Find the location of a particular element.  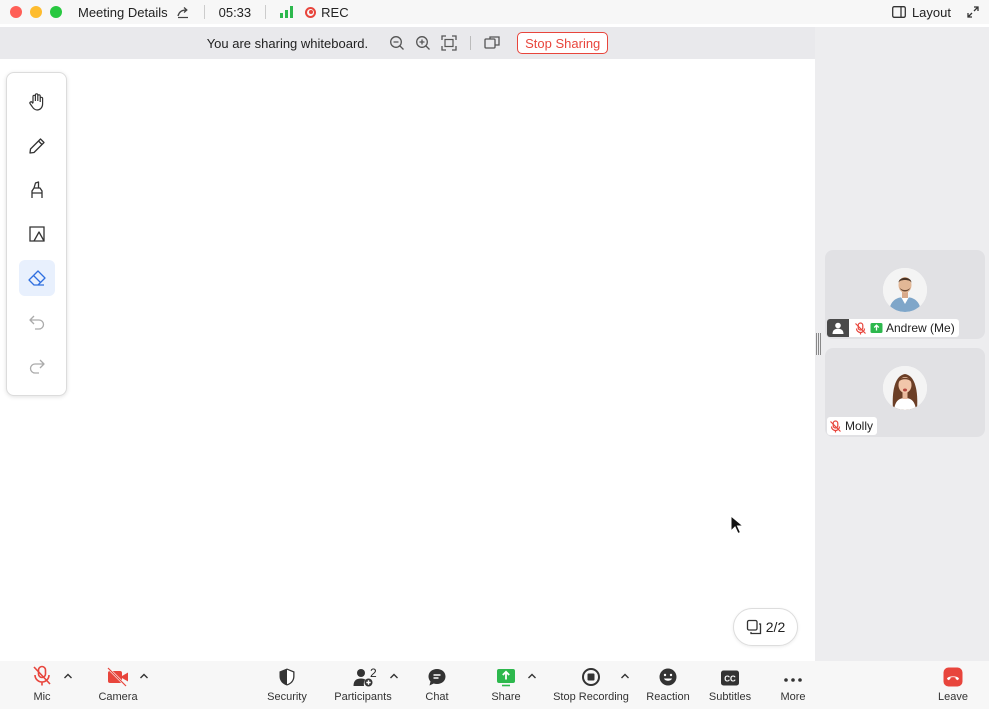

signal-strength-icon is located at coordinates (287, 12).